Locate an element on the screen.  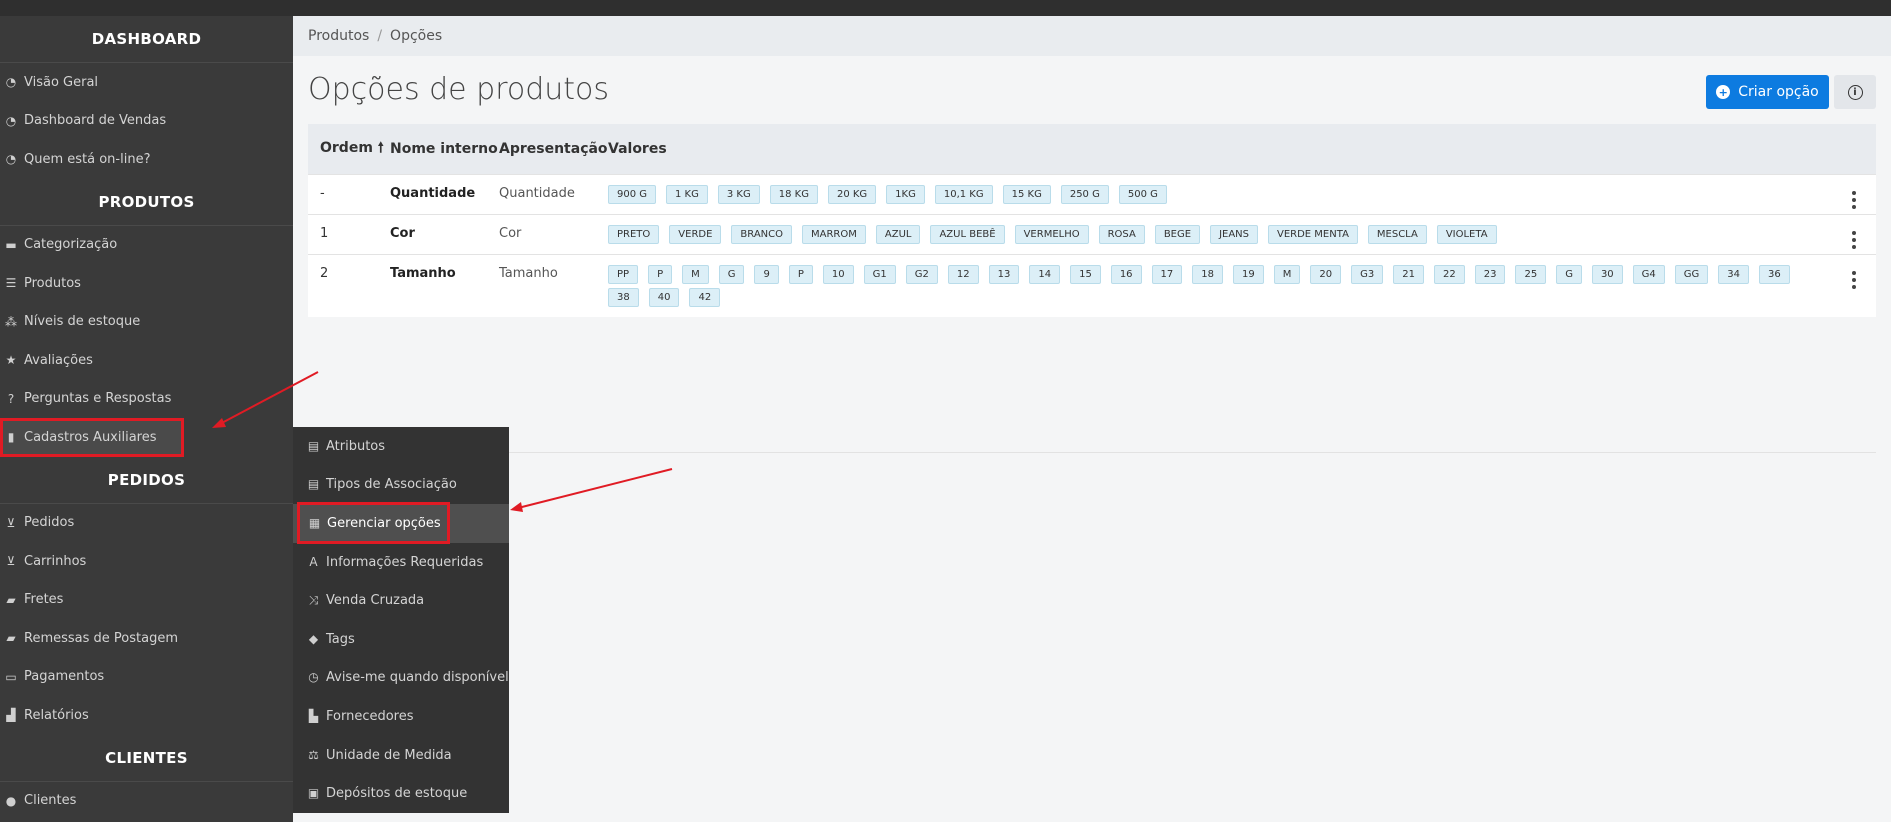
value-tag: 17 is located at coordinates (1167, 274).